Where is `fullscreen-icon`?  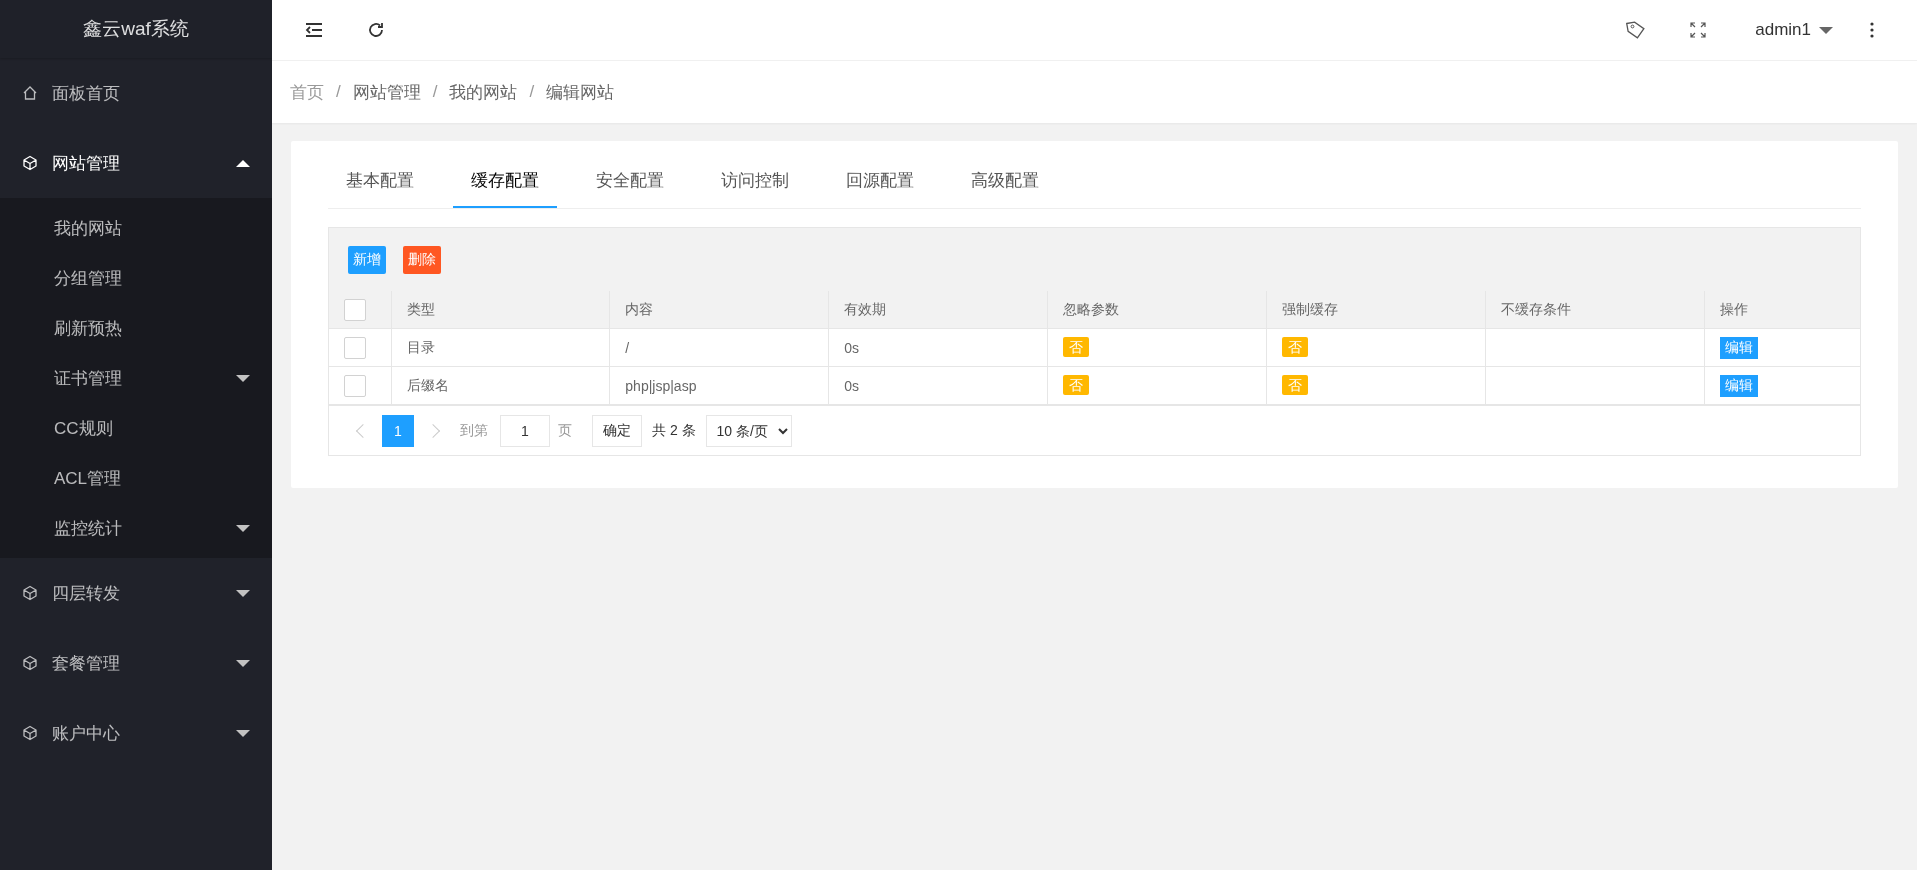 fullscreen-icon is located at coordinates (1698, 30).